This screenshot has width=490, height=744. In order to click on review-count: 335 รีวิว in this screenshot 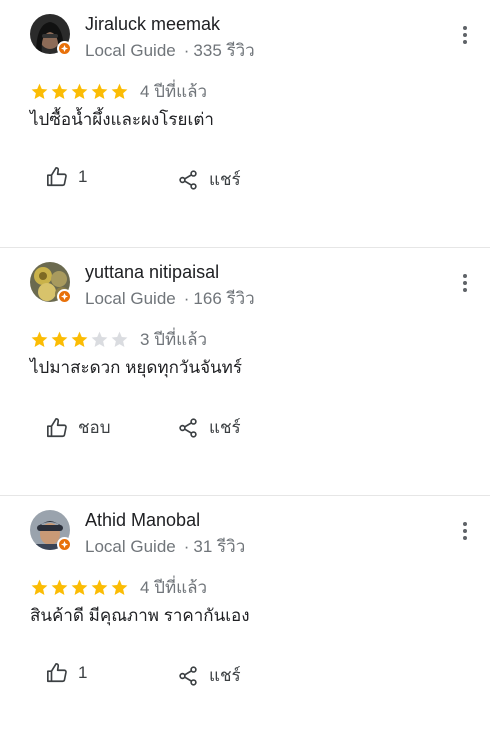, I will do `click(224, 50)`.